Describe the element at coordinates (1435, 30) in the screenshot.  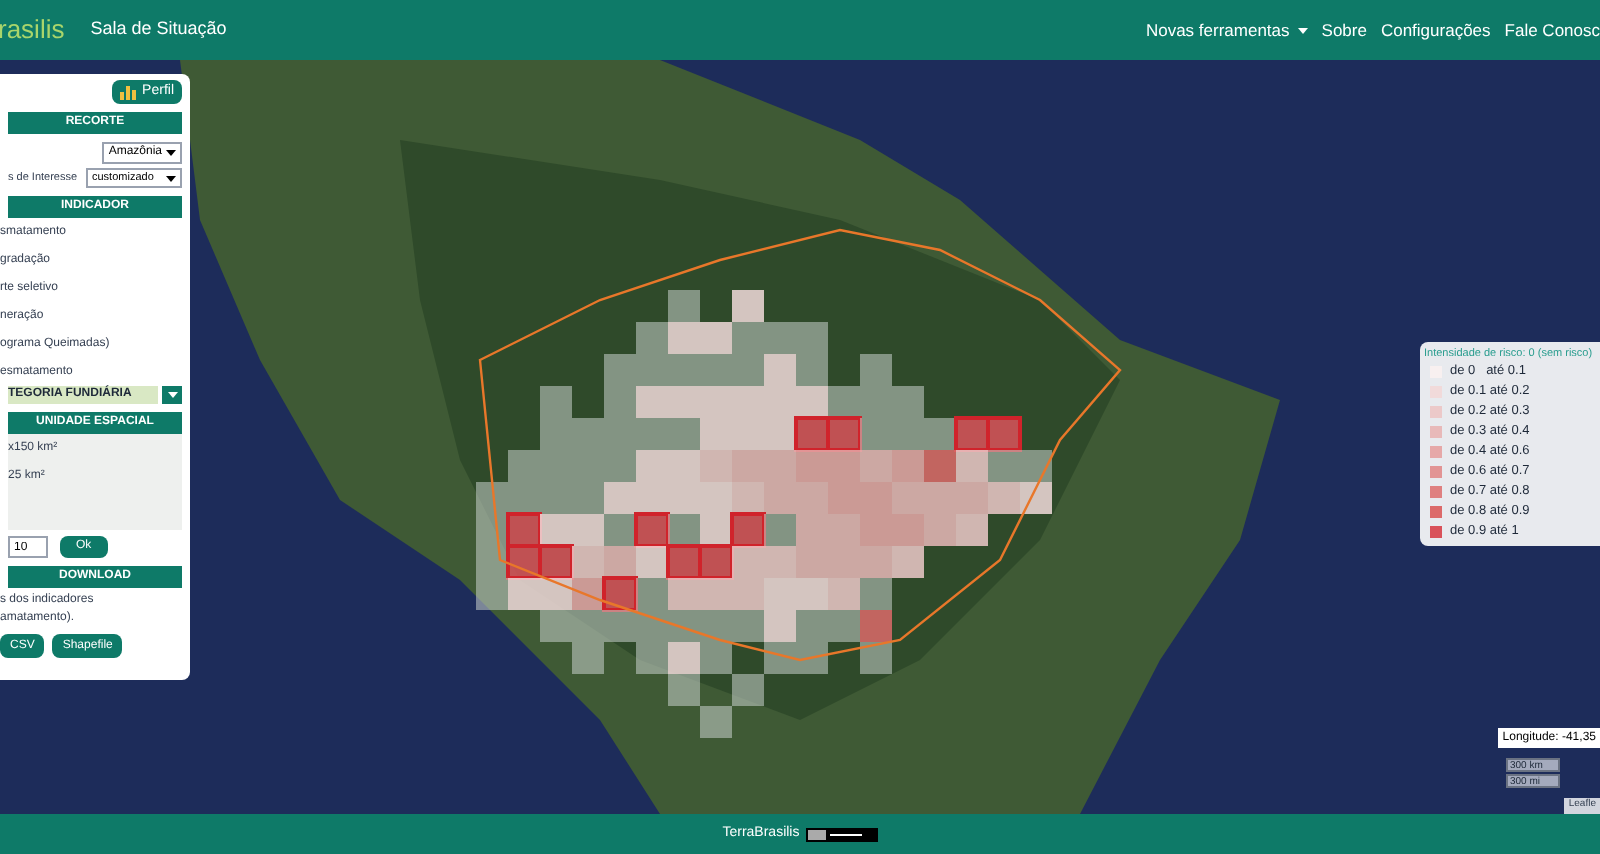
I see `nav-link: Configurações` at that location.